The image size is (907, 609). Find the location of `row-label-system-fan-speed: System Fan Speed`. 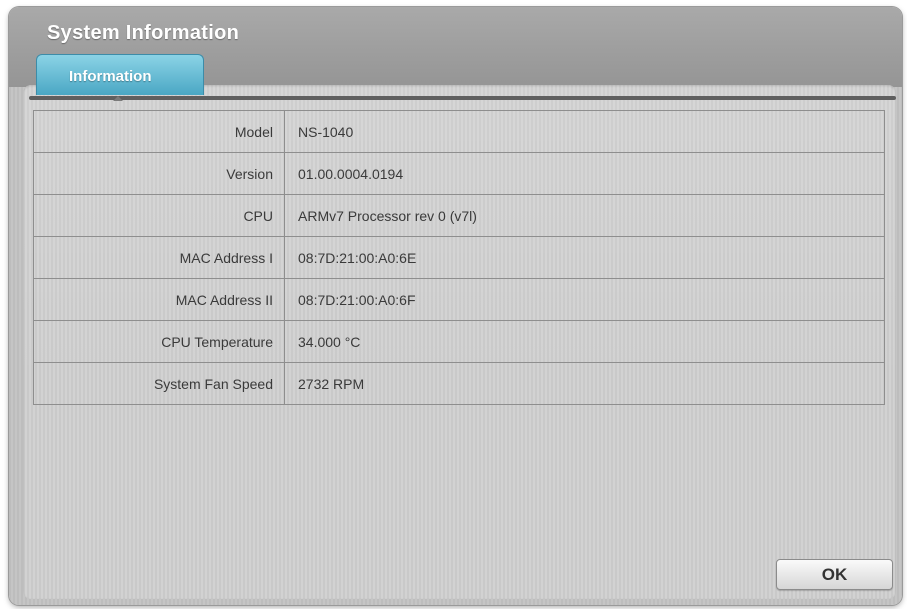

row-label-system-fan-speed: System Fan Speed is located at coordinates (159, 383).